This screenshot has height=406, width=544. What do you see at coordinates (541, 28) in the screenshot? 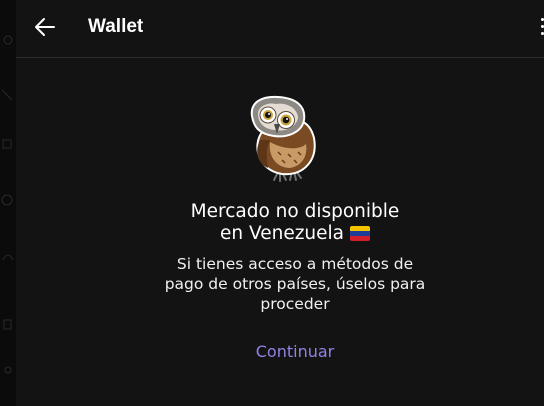
I see `more-menu-button` at bounding box center [541, 28].